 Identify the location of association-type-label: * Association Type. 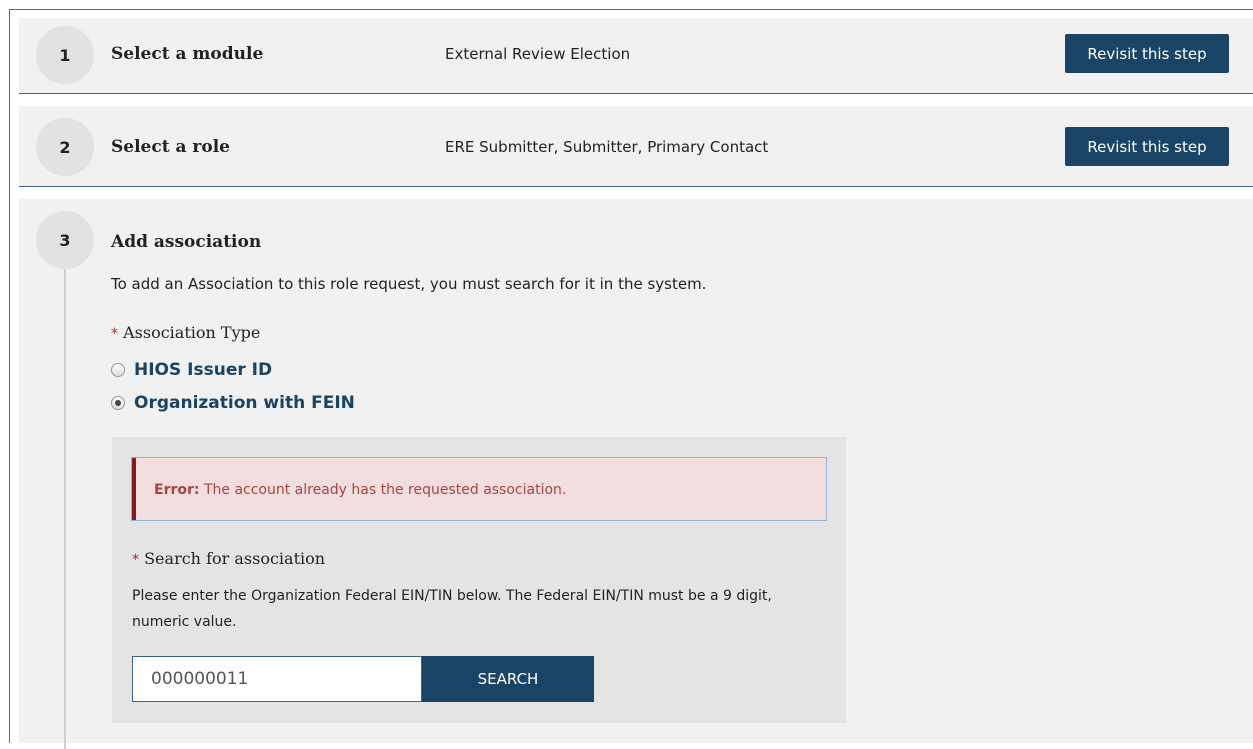
(185, 332).